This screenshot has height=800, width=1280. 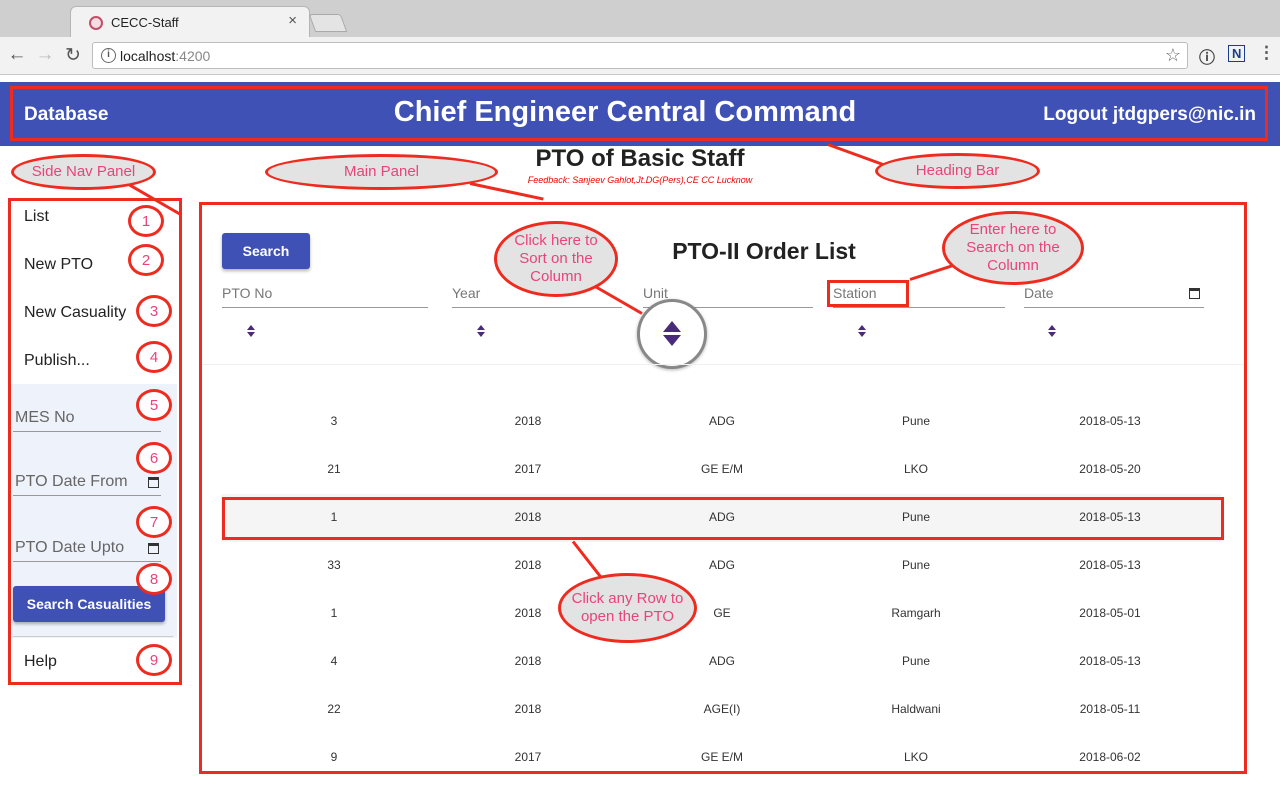 What do you see at coordinates (17, 55) in the screenshot?
I see `back-icon: ←` at bounding box center [17, 55].